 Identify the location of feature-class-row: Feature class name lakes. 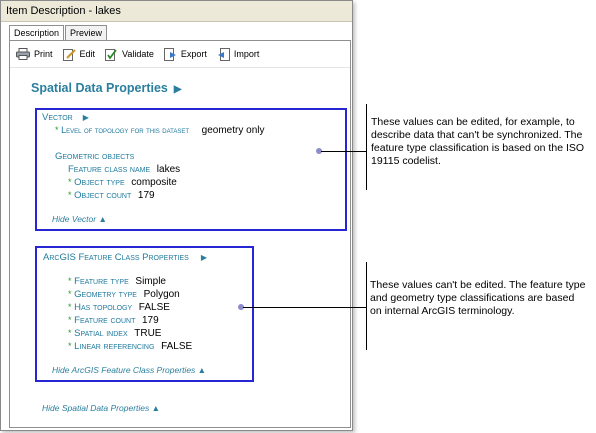
(124, 169).